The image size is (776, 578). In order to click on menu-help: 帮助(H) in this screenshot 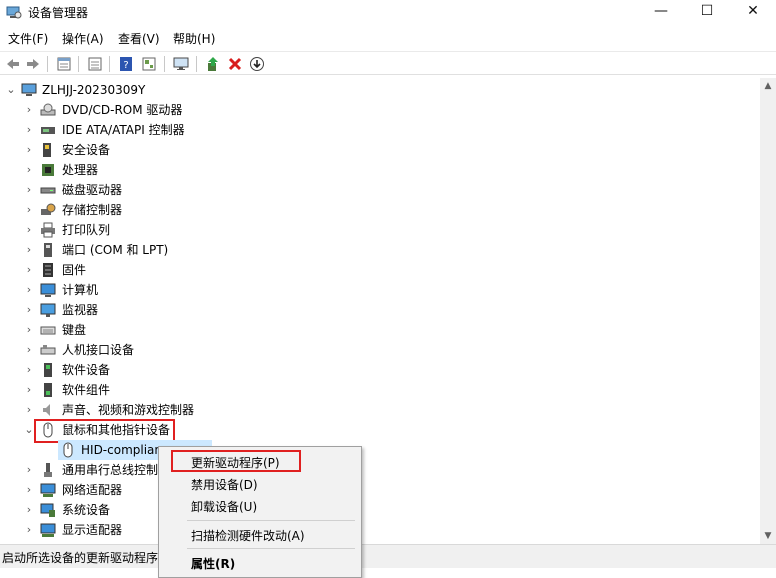, I will do `click(194, 38)`.